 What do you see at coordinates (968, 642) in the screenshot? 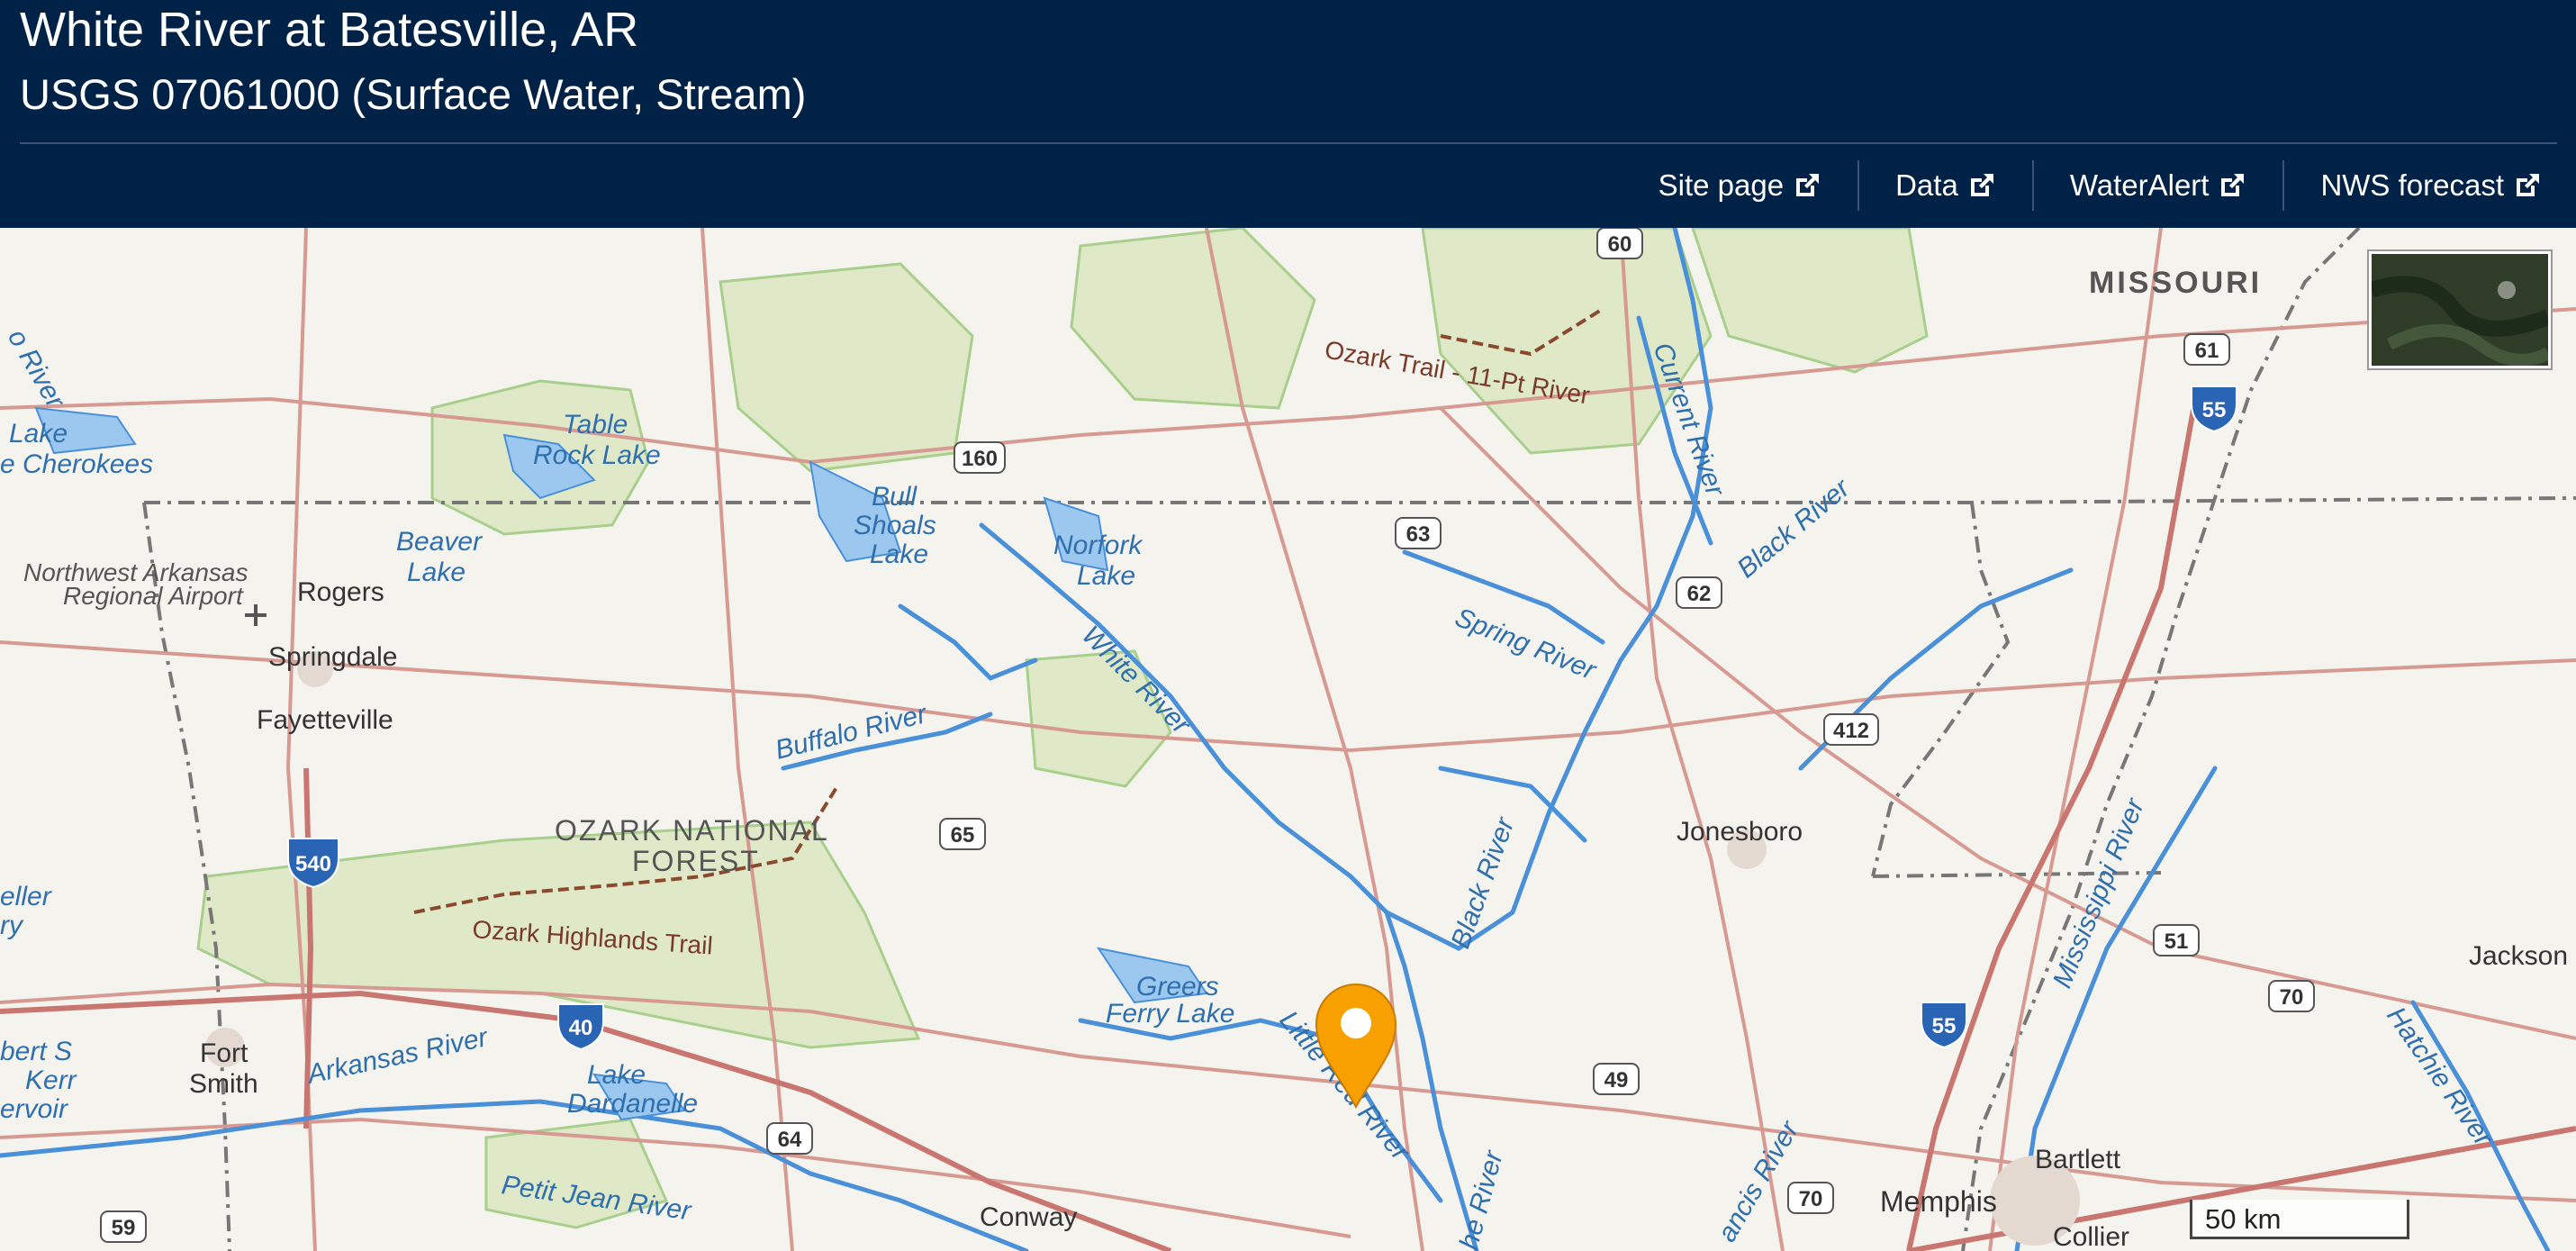
I see `river` at bounding box center [968, 642].